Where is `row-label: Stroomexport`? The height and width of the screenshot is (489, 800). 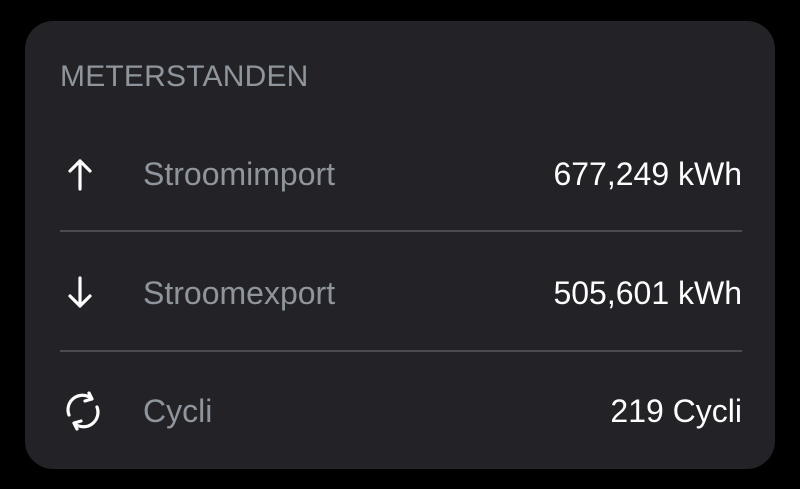 row-label: Stroomexport is located at coordinates (239, 292).